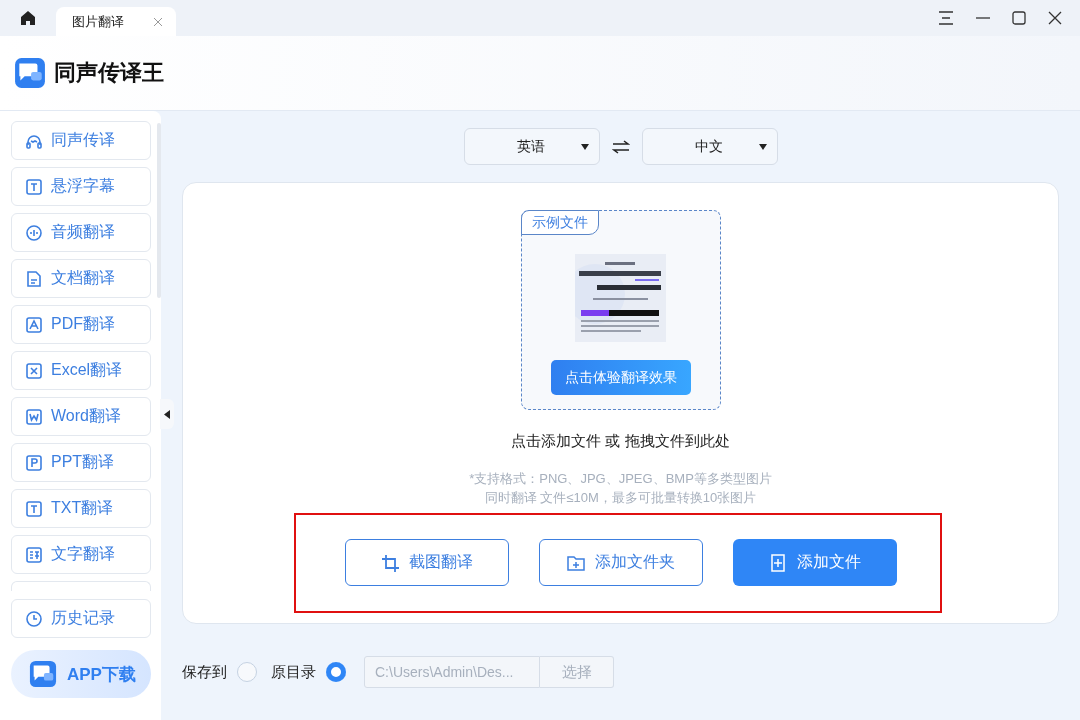  I want to click on format-note: *支持格式：PNG、JPG、JPEG、BMP等多类型图片, so click(620, 479).